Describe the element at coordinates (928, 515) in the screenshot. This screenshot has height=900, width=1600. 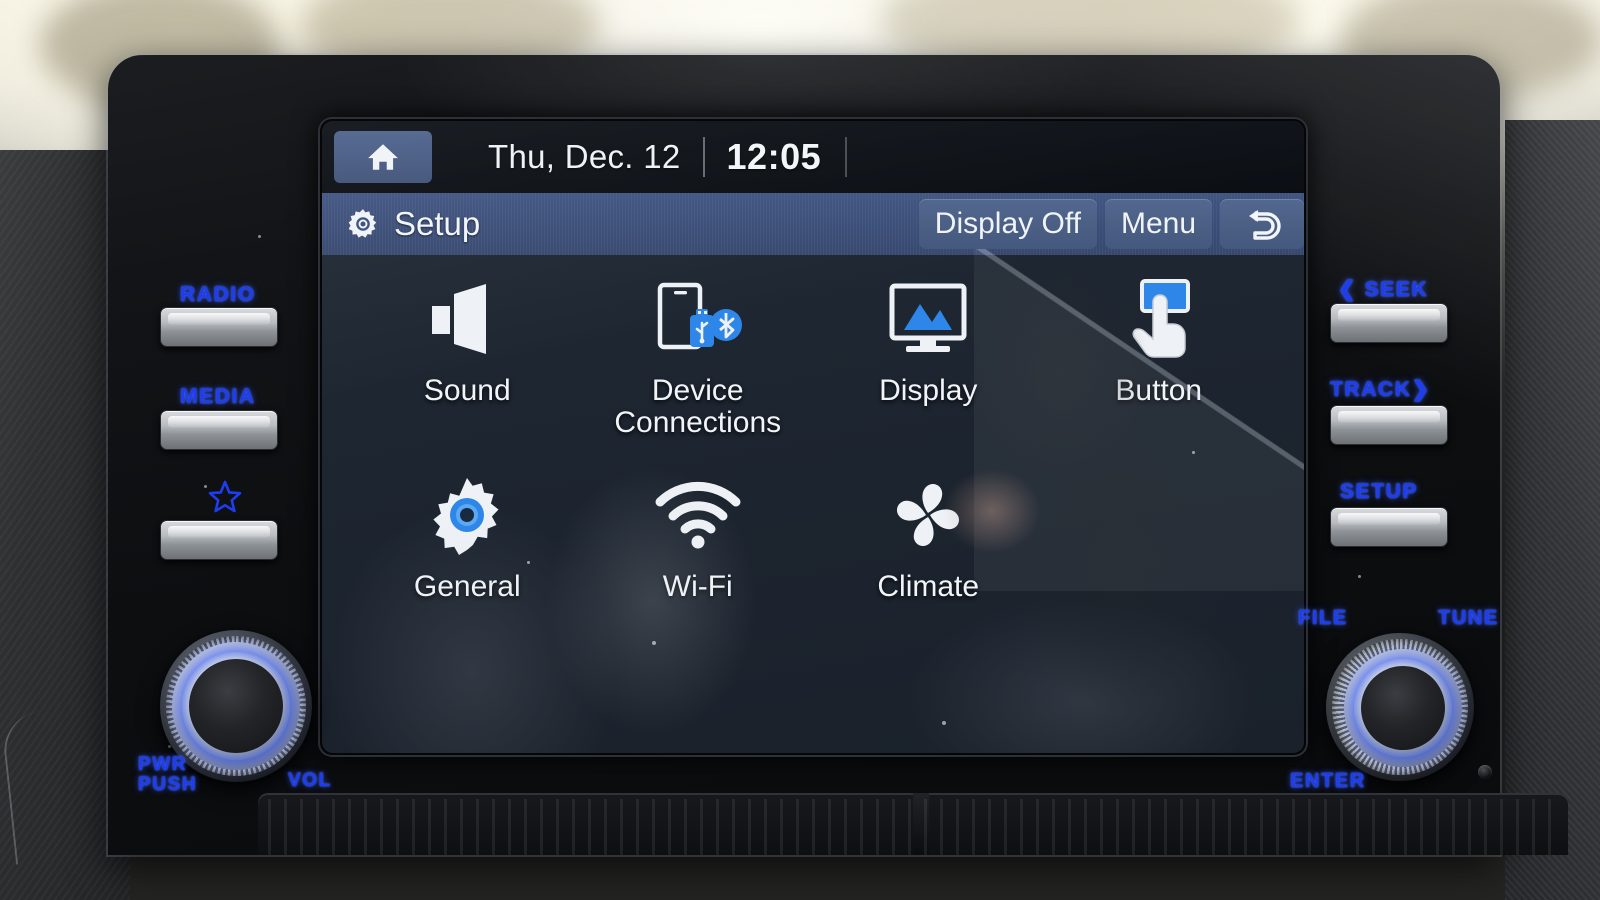
I see `fan-icon` at that location.